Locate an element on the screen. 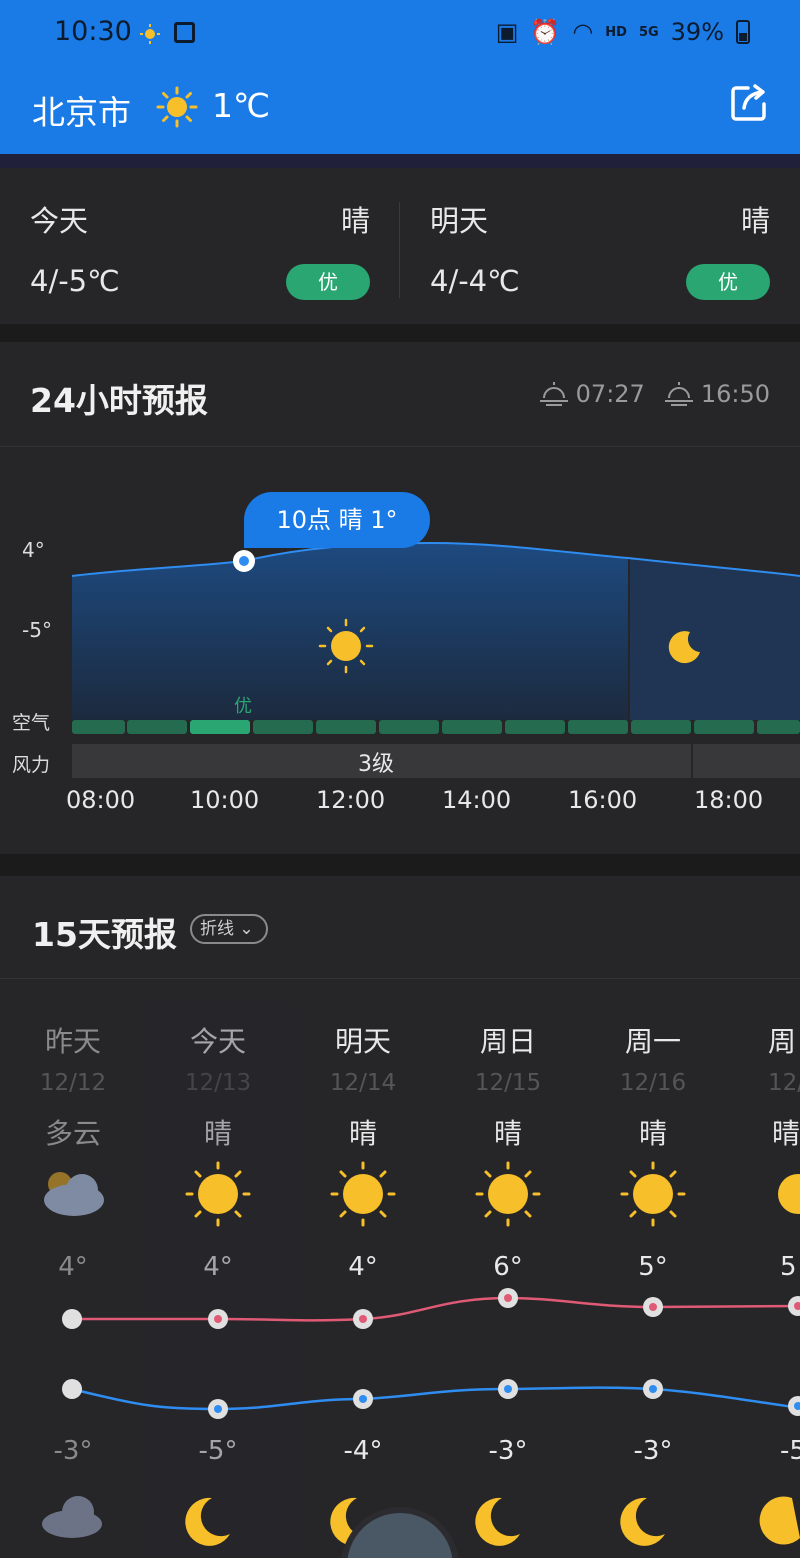 The width and height of the screenshot is (800, 1558). today-label: 今天 is located at coordinates (59, 221).